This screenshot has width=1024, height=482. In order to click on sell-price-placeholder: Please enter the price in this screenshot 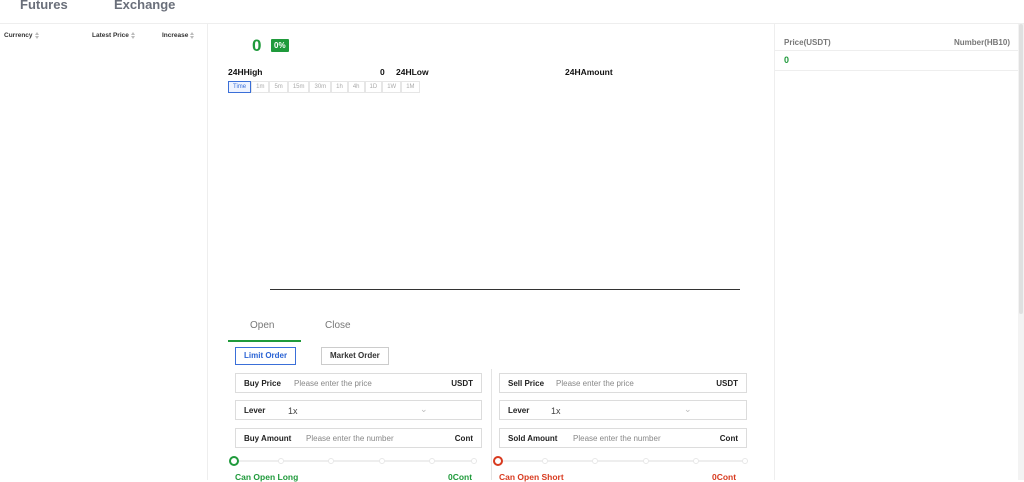, I will do `click(595, 383)`.